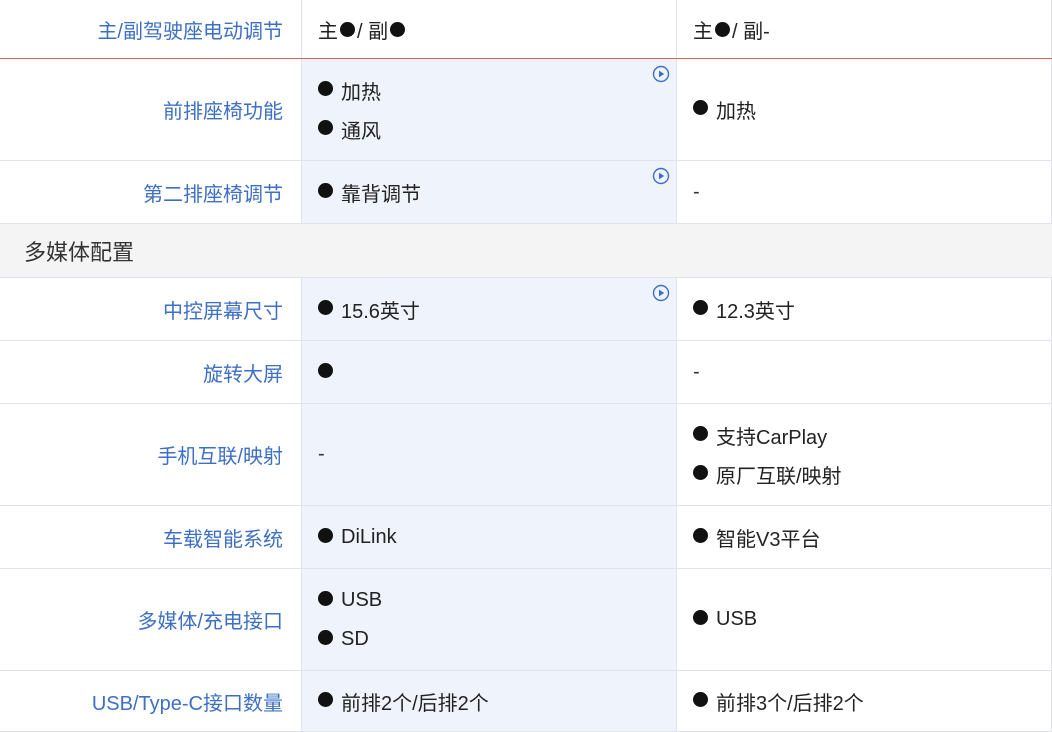  What do you see at coordinates (489, 454) in the screenshot?
I see `value-cell-car-a: -` at bounding box center [489, 454].